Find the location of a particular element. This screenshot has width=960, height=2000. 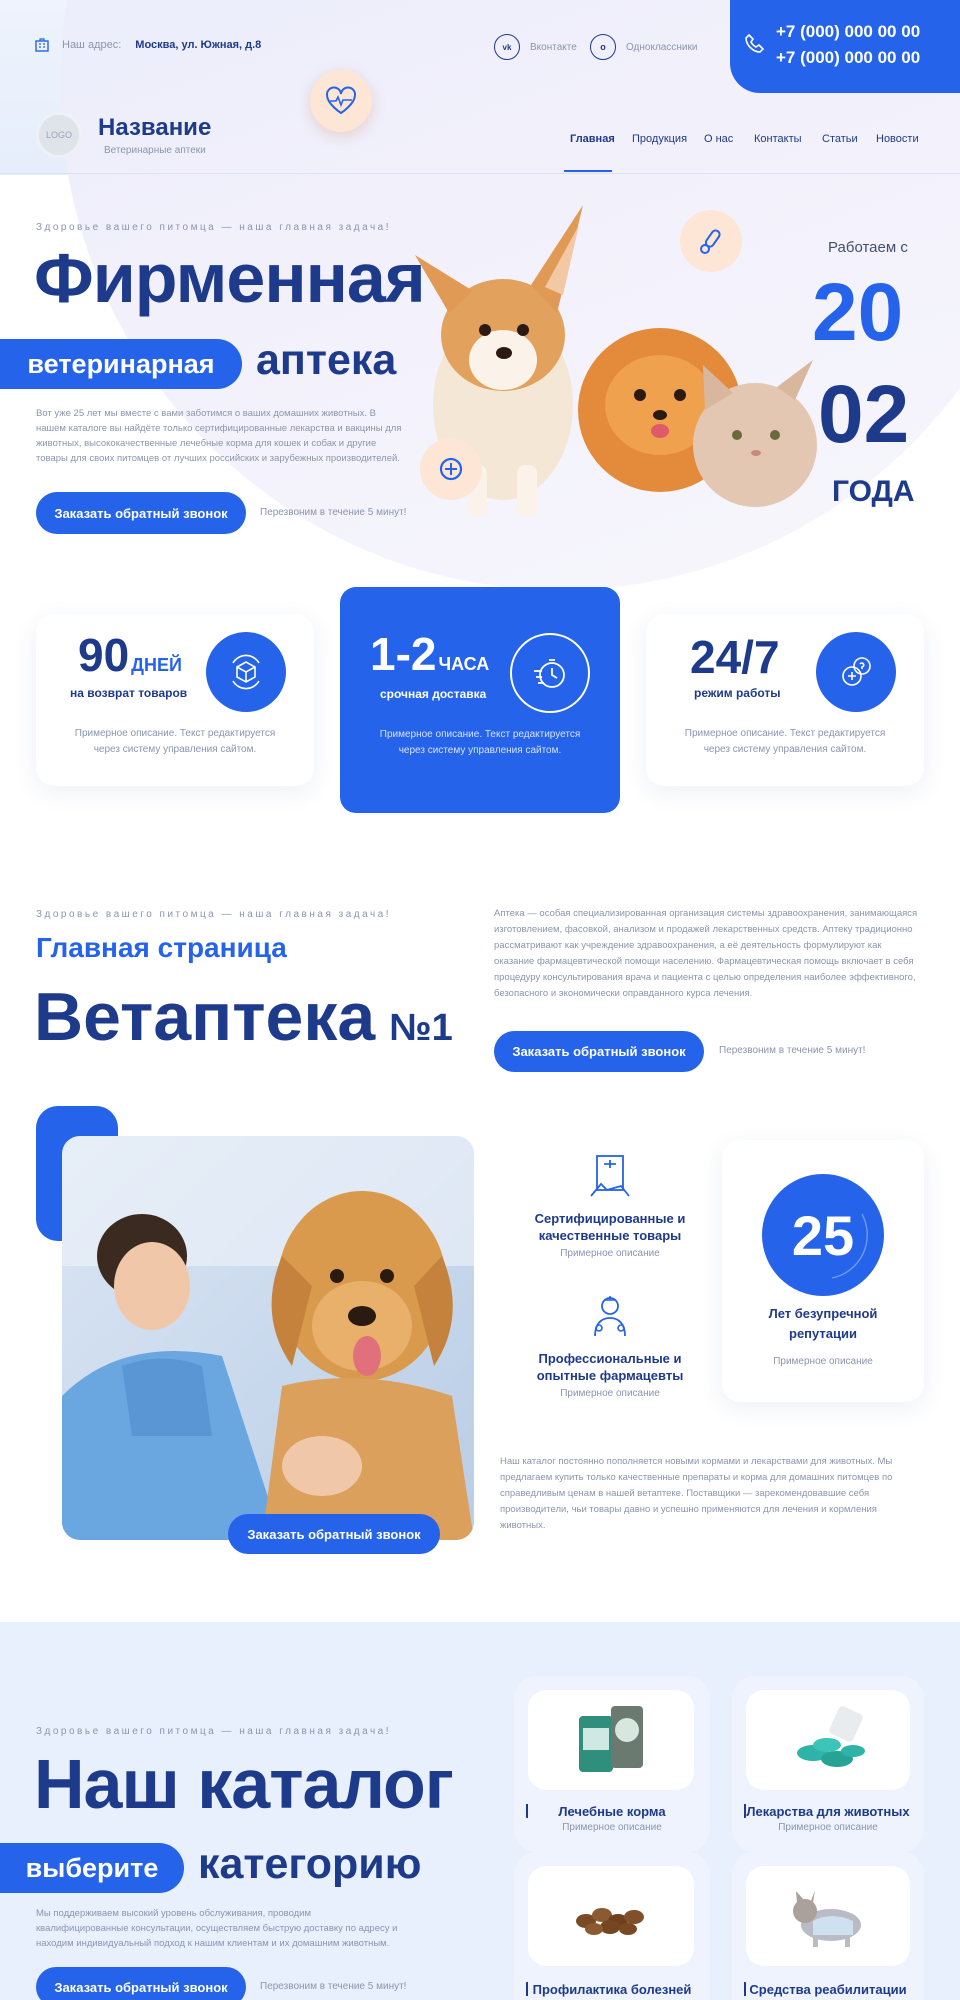

category-card-food: Лечебные корма Примерное описание is located at coordinates (612, 1764).